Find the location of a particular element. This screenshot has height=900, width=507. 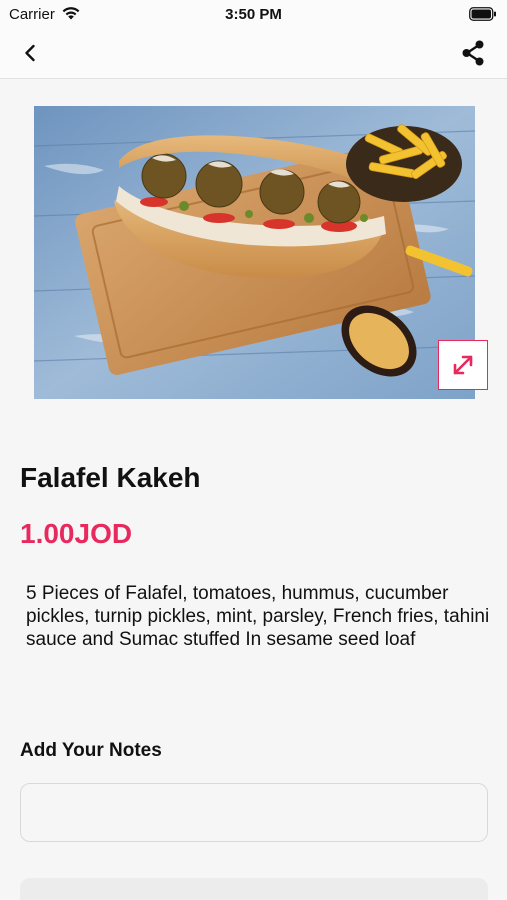

status-bar: Carrier 3:50 PM is located at coordinates (253, 14).